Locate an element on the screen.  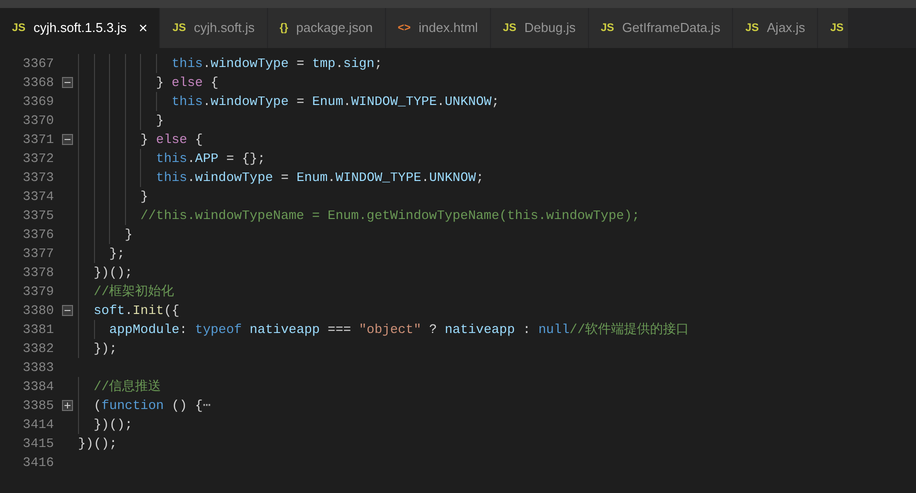
line-number: 3377 is located at coordinates (38, 254).